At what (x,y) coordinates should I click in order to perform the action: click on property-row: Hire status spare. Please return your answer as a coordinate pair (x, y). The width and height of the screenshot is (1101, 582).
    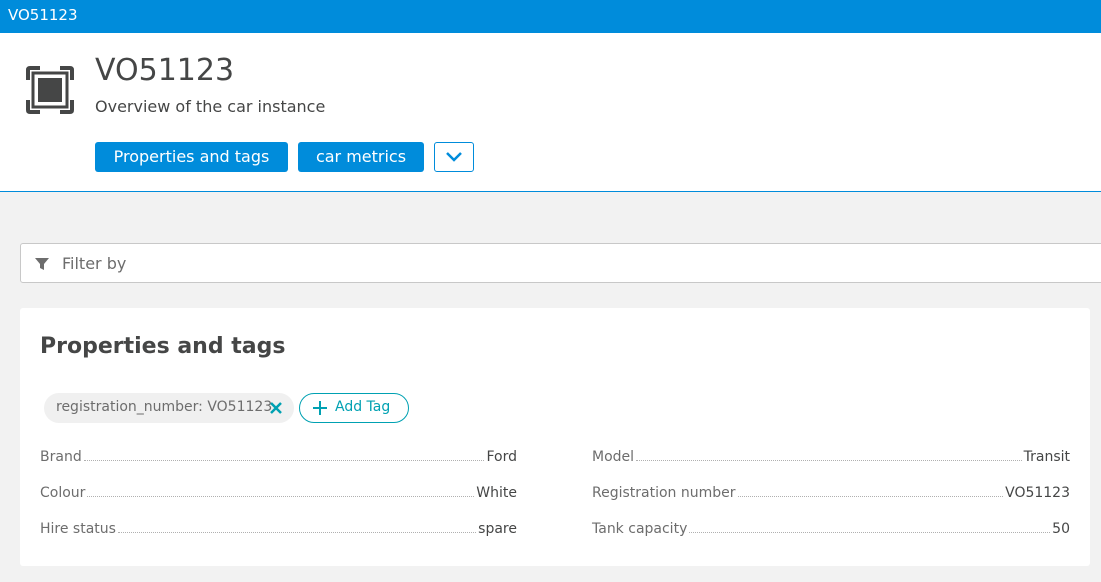
    Looking at the image, I should click on (278, 527).